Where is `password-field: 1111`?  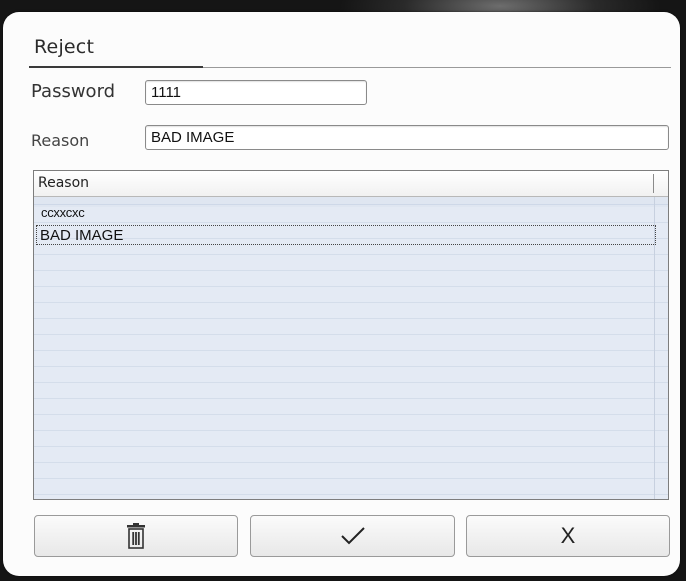 password-field: 1111 is located at coordinates (256, 92).